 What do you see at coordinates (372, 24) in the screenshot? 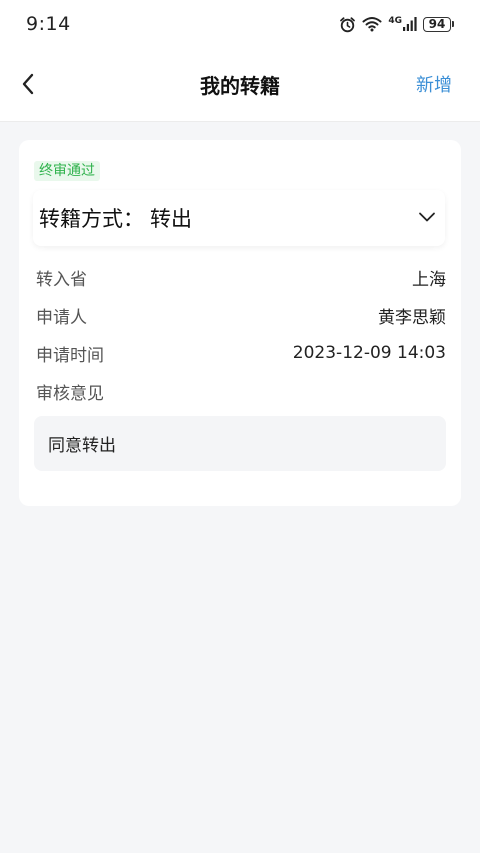
I see `wifi-icon` at bounding box center [372, 24].